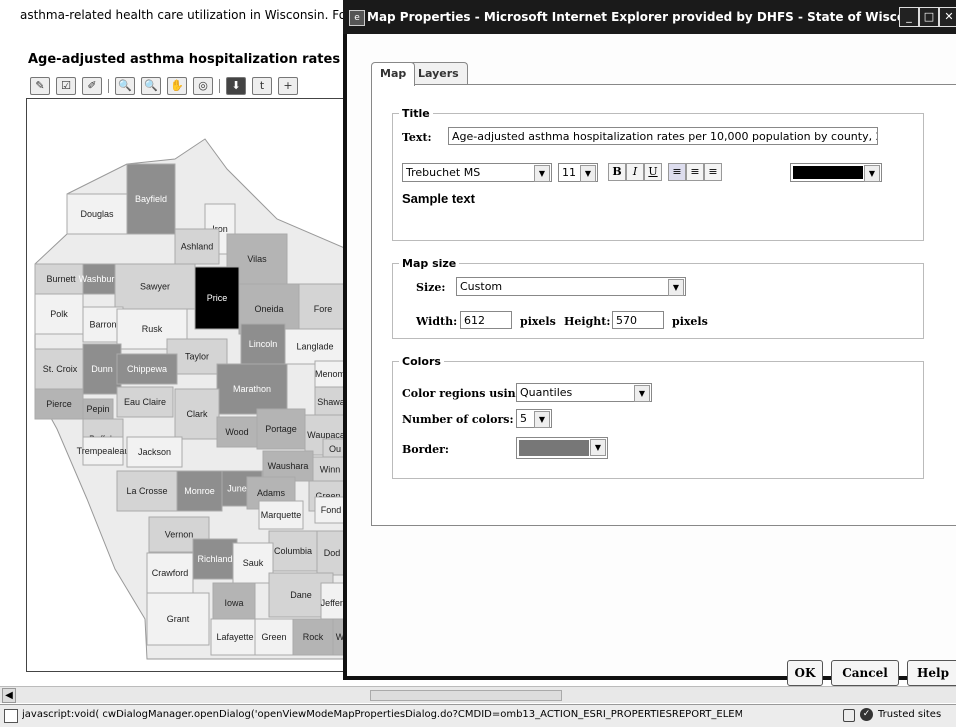 This screenshot has height=727, width=956. Describe the element at coordinates (438, 198) in the screenshot. I see `sample-text: Sample text` at that location.